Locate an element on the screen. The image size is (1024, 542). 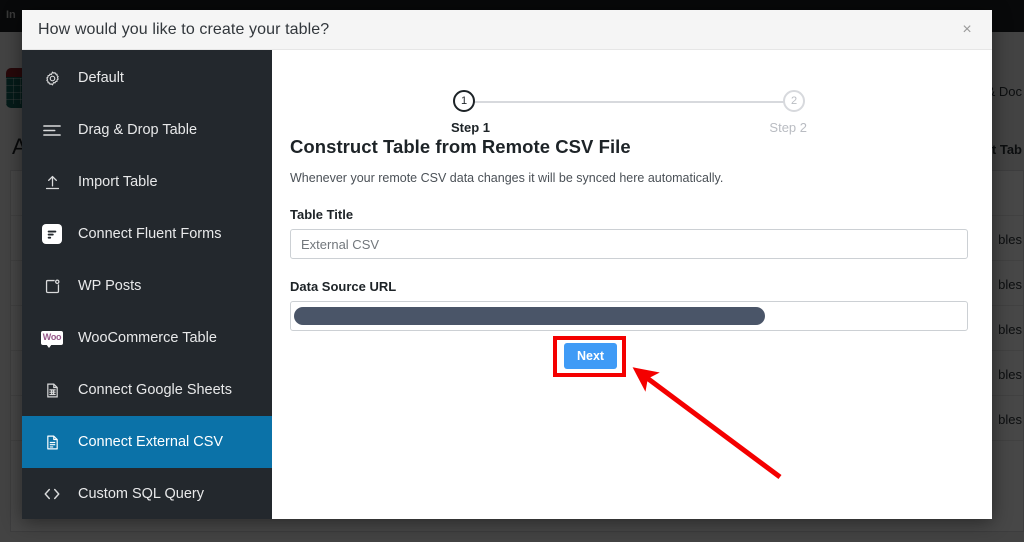
annotation-arrow-icon is located at coordinates (707, 423).